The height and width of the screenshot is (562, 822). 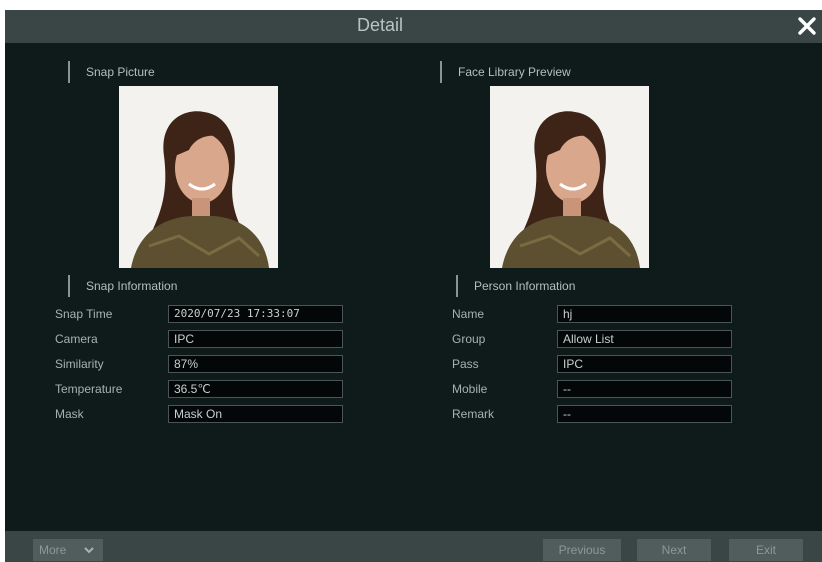 I want to click on face-library-preview-label: Face Library Preview, so click(x=505, y=72).